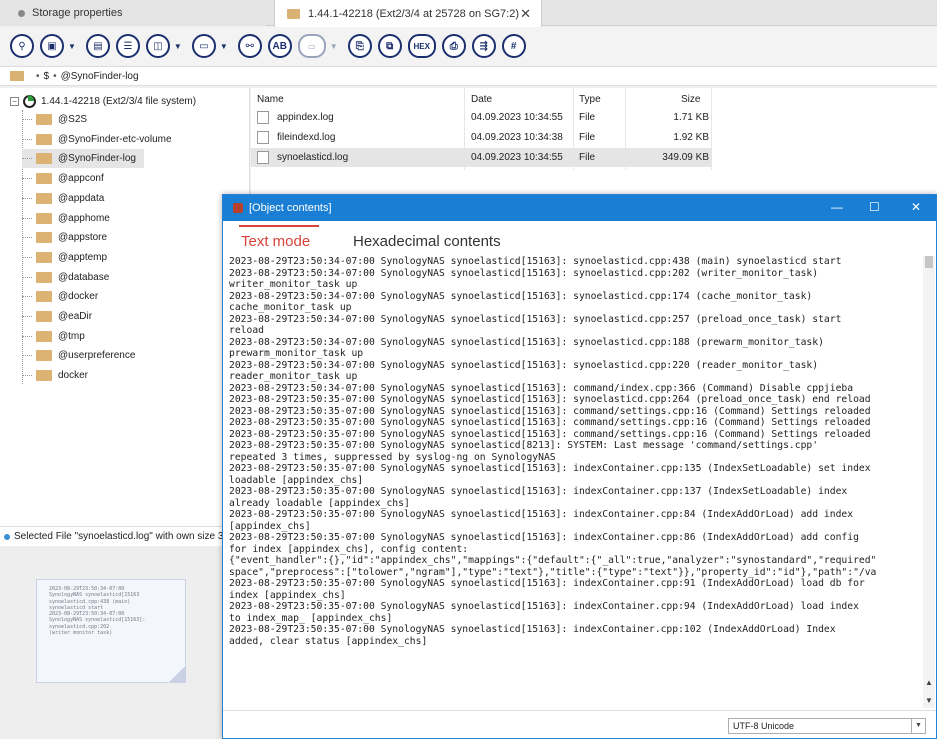 The height and width of the screenshot is (739, 937). Describe the element at coordinates (874, 207) in the screenshot. I see `maximize-icon: ☐` at that location.